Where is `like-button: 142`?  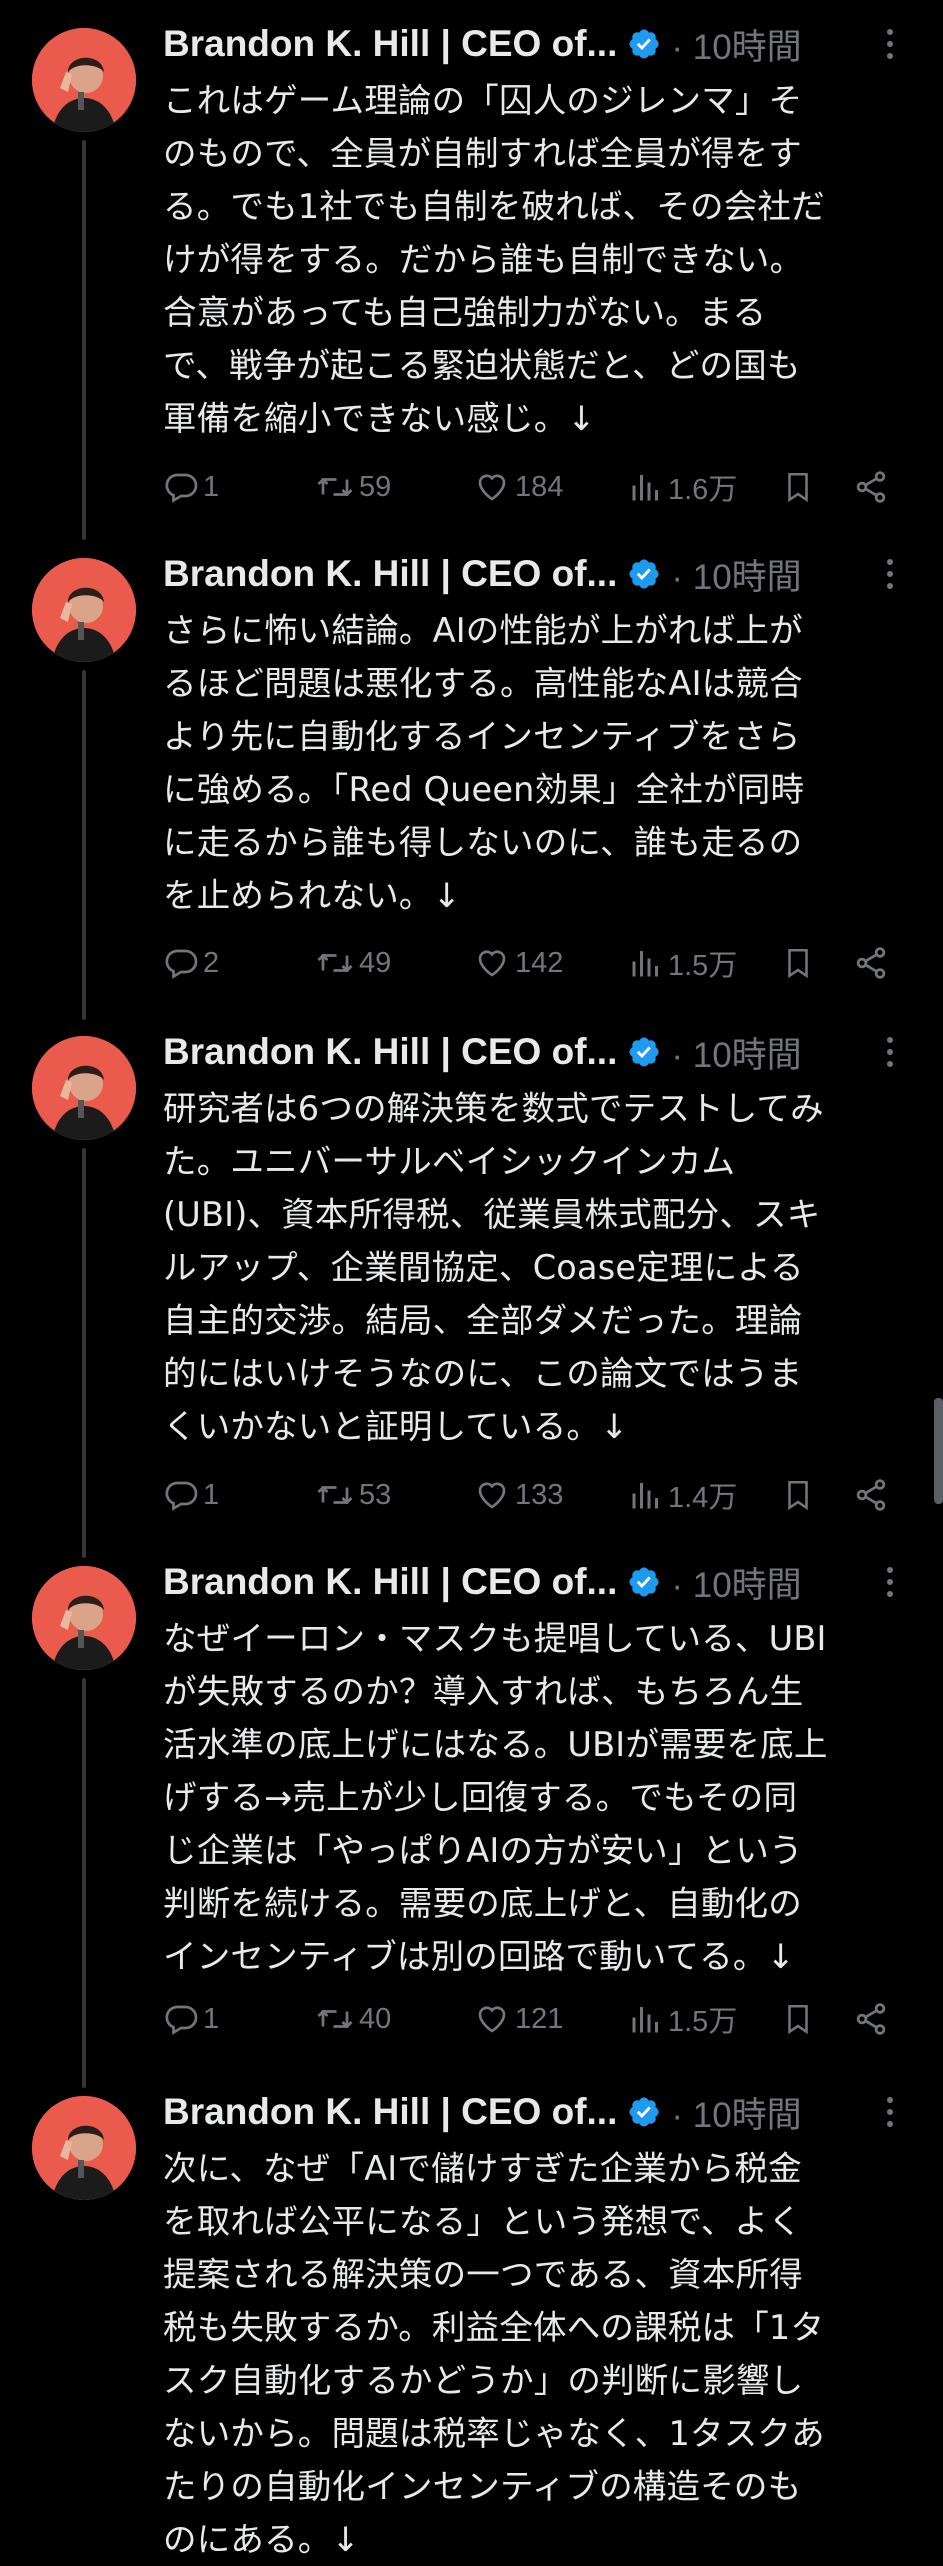 like-button: 142 is located at coordinates (518, 963).